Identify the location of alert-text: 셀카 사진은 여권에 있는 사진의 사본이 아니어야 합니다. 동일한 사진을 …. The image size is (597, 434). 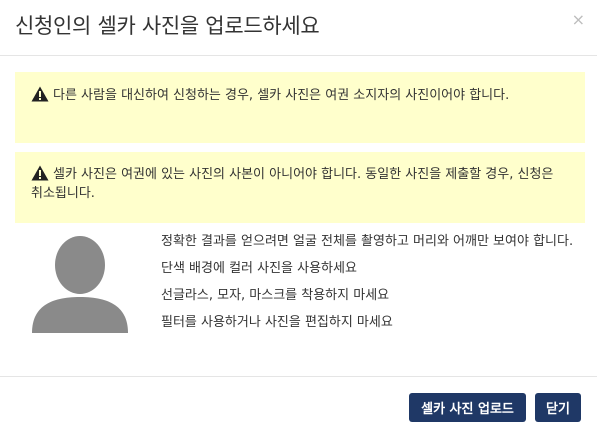
(292, 184).